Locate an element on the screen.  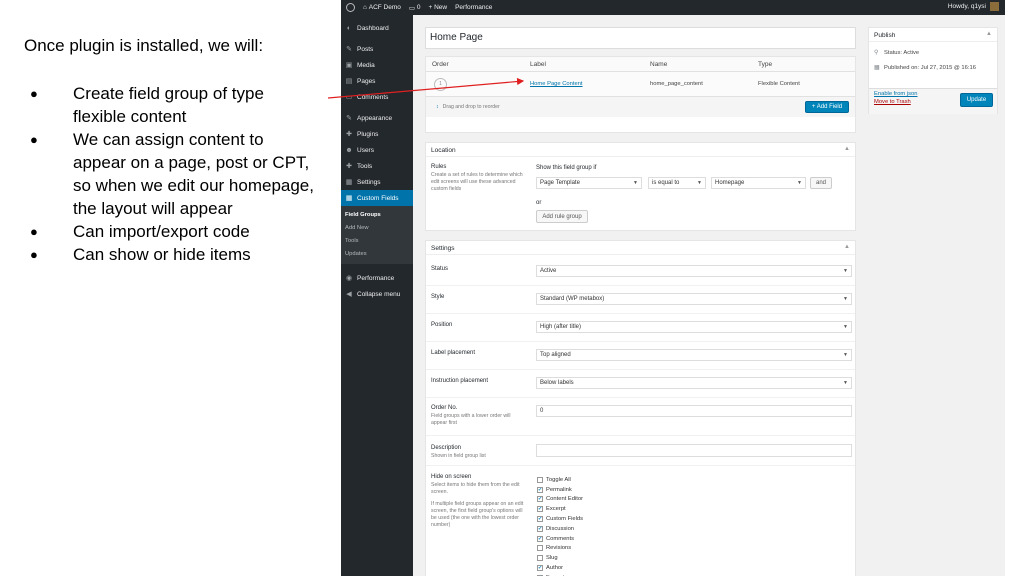
admin-bar-new: + New is located at coordinates (437, 7).